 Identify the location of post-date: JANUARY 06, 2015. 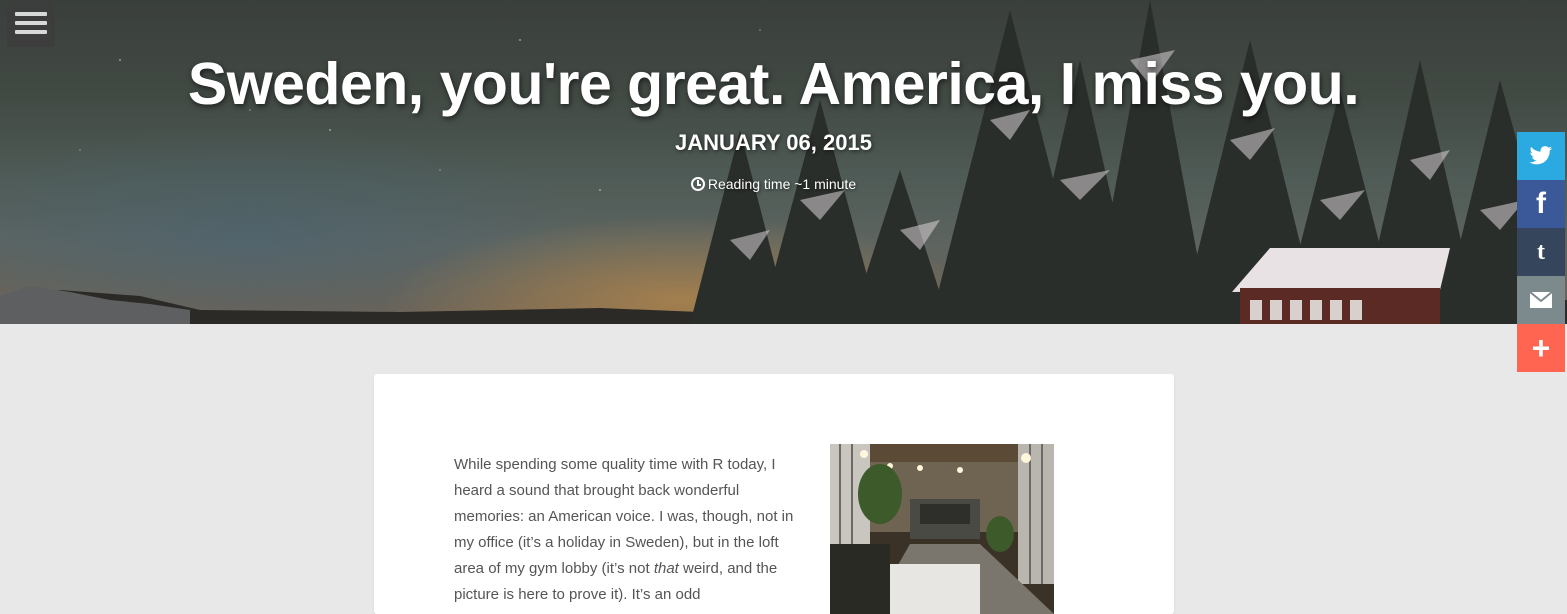
(773, 142).